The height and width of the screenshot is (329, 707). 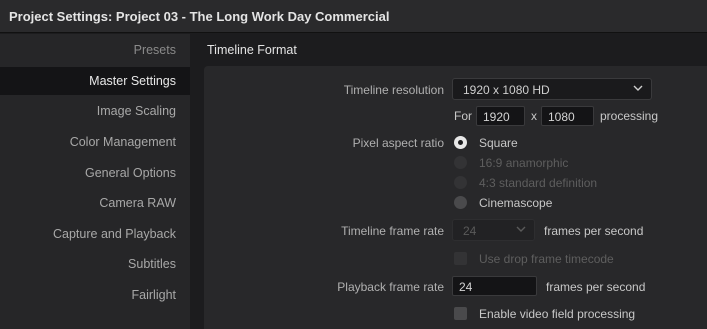 I want to click on pixel-aspect-anamorphic-radio, so click(x=460, y=162).